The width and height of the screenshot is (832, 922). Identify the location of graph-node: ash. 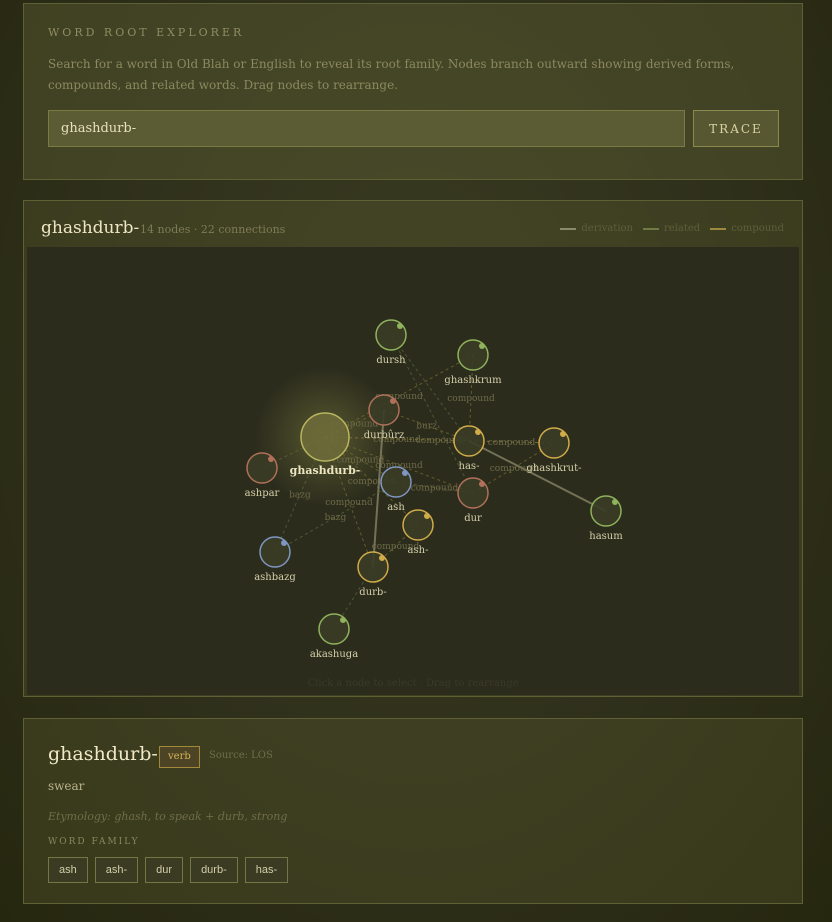
(396, 489).